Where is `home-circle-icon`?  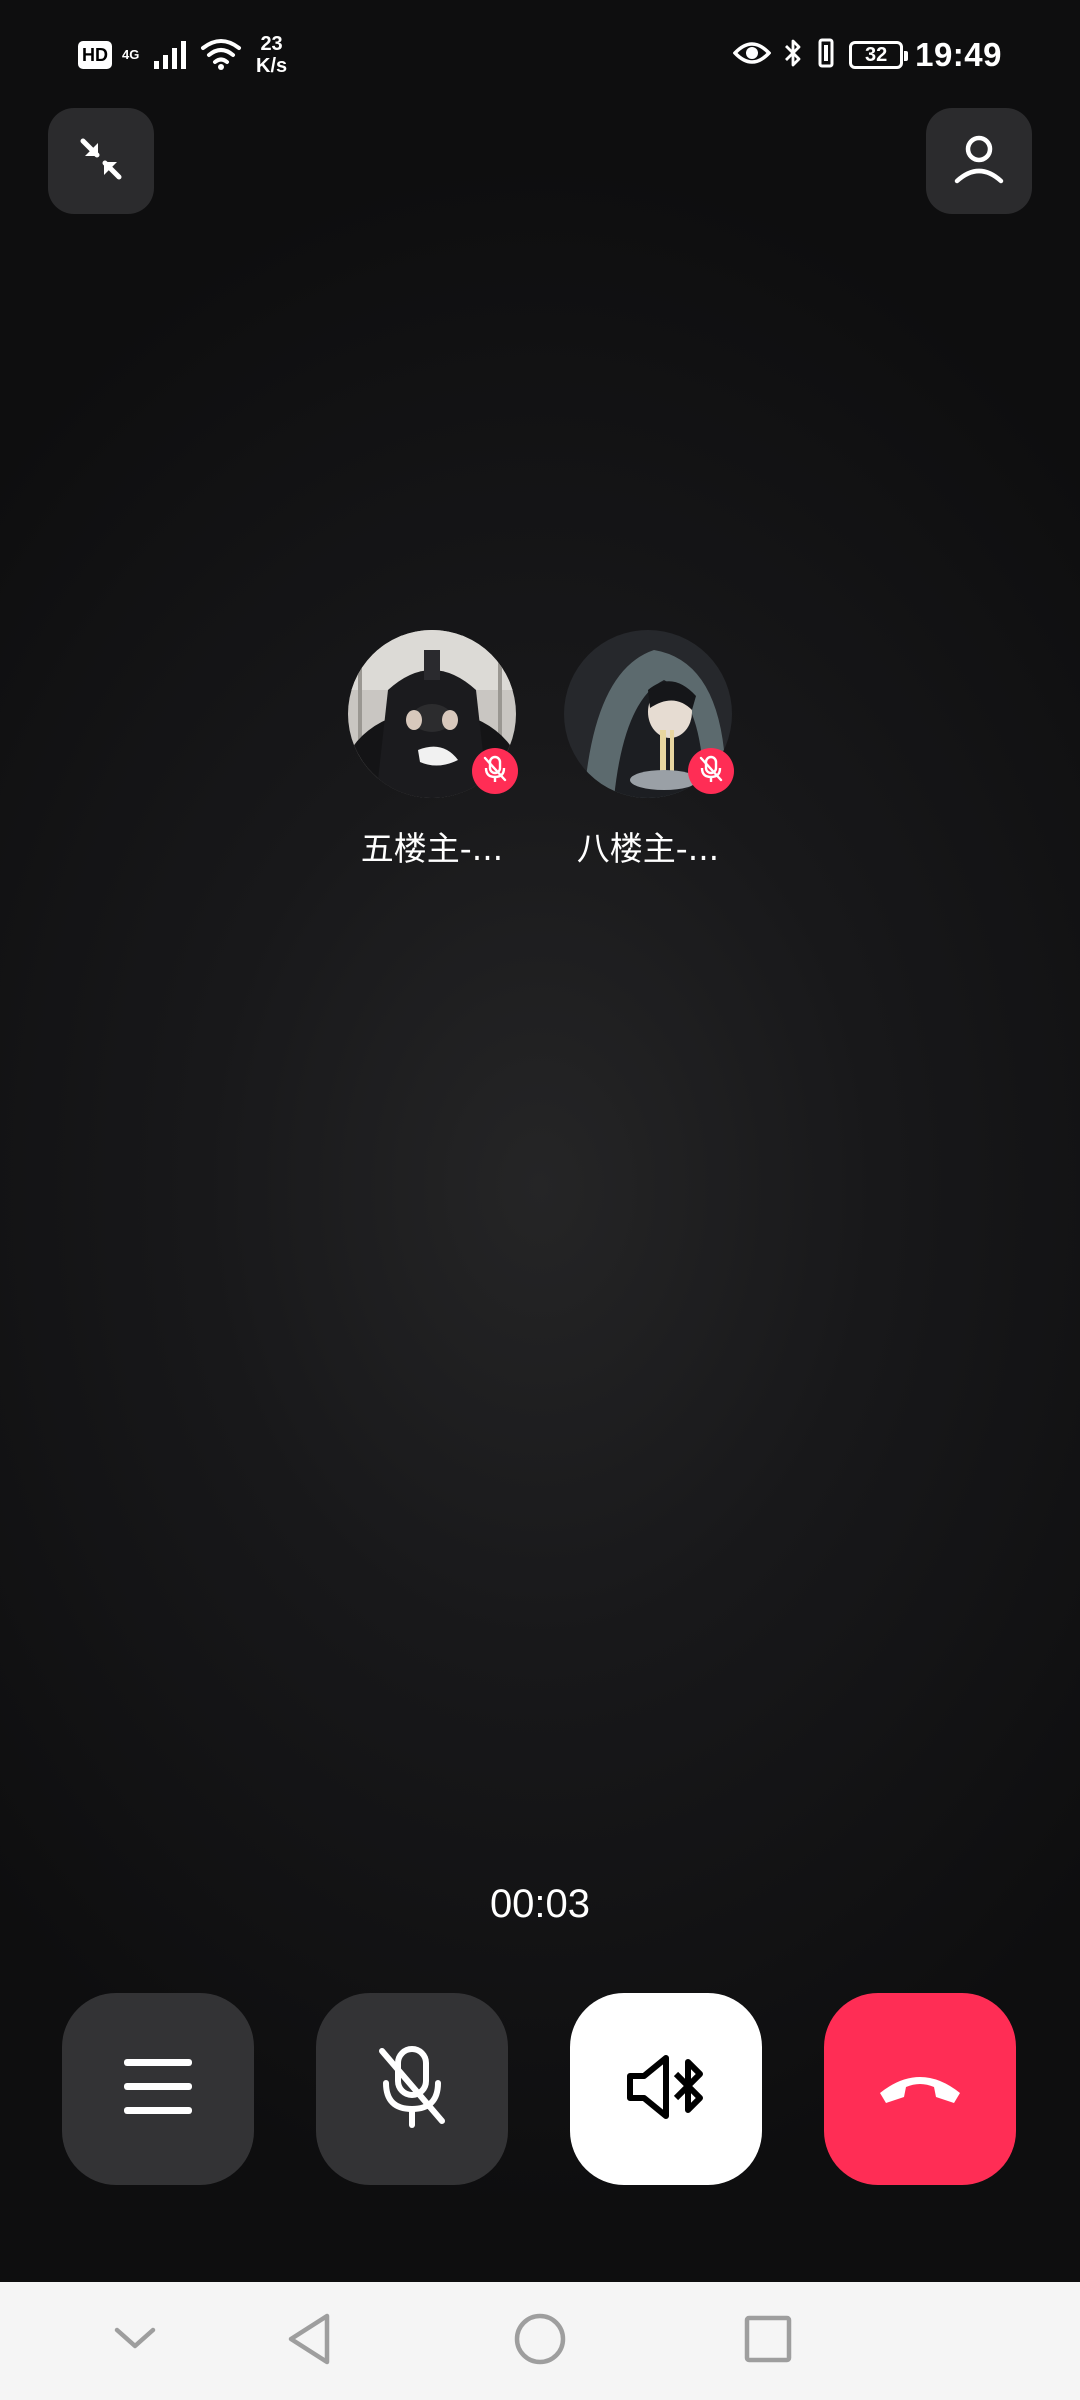
home-circle-icon is located at coordinates (540, 2341).